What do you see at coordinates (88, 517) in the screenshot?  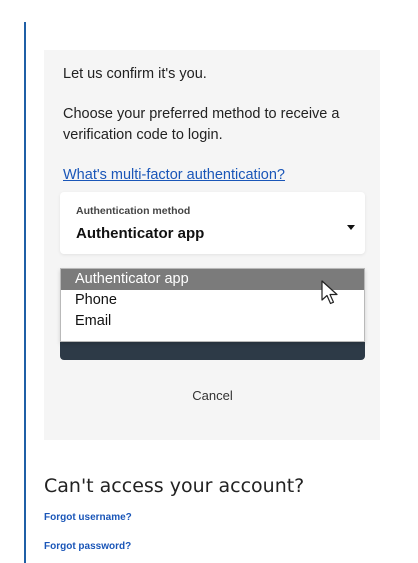 I see `forgot-username-link: Forgot username?` at bounding box center [88, 517].